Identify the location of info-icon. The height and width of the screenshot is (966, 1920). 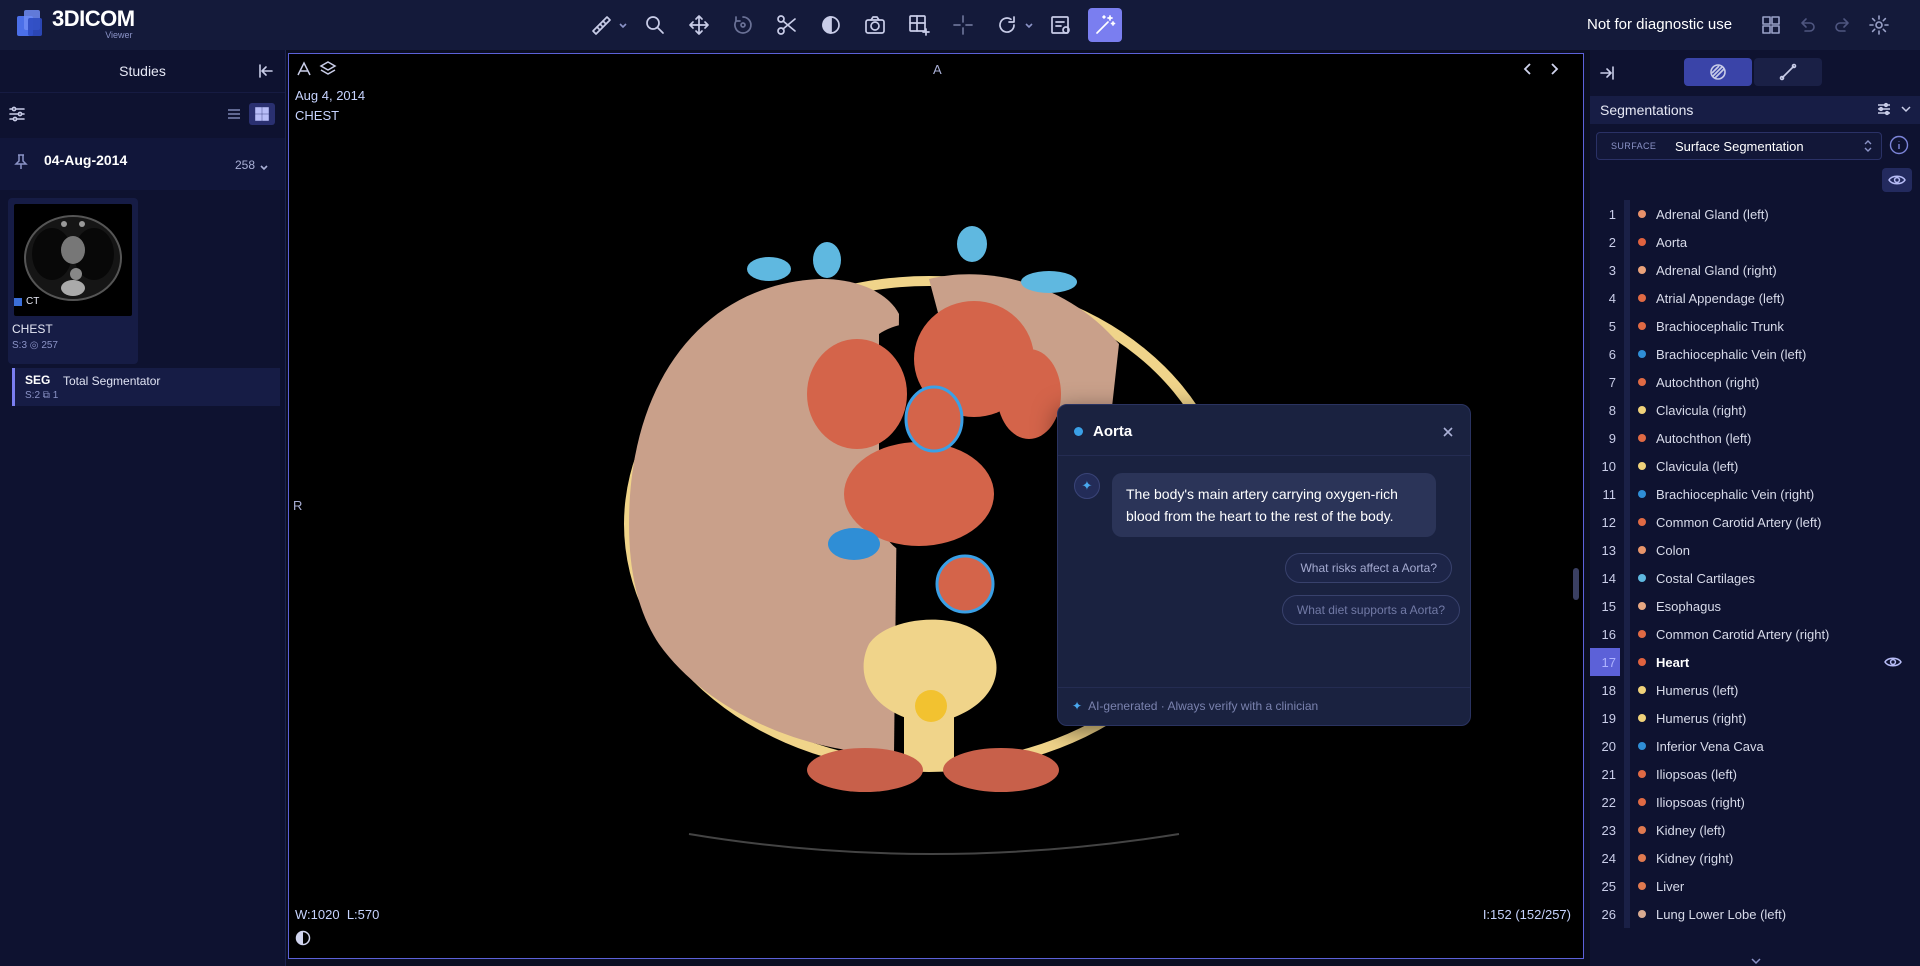
(1899, 145).